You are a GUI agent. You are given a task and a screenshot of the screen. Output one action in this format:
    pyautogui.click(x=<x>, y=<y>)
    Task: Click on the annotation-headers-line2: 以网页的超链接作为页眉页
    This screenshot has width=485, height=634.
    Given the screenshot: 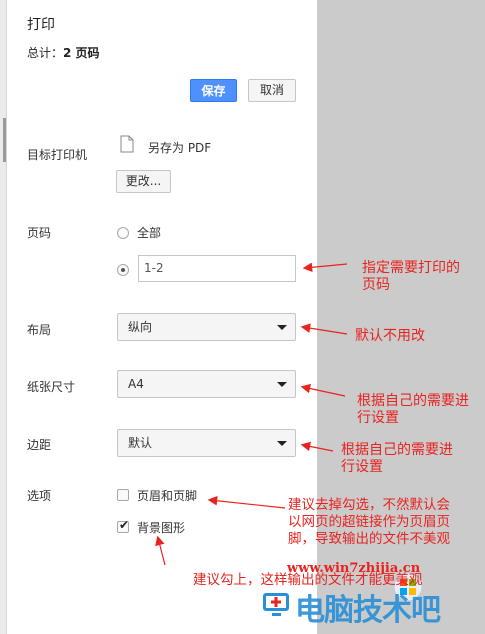 What is the action you would take?
    pyautogui.click(x=369, y=522)
    